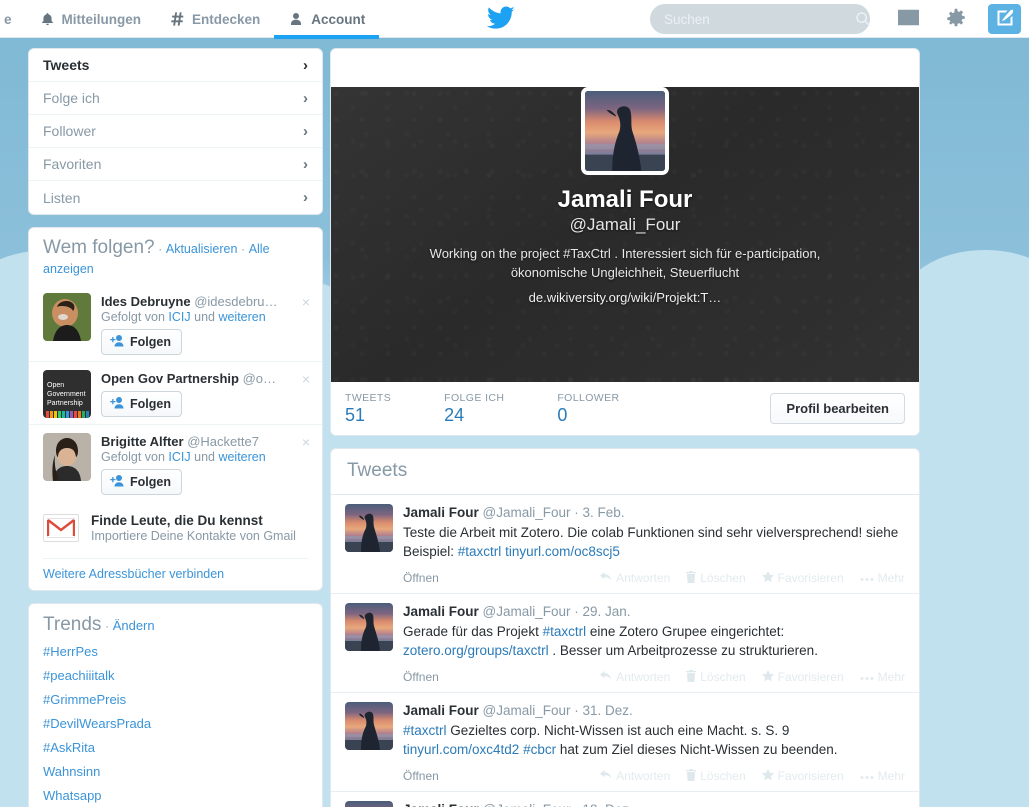 The height and width of the screenshot is (807, 1029). Describe the element at coordinates (368, 409) in the screenshot. I see `profile-stat-tweets: TWEETS 51` at that location.